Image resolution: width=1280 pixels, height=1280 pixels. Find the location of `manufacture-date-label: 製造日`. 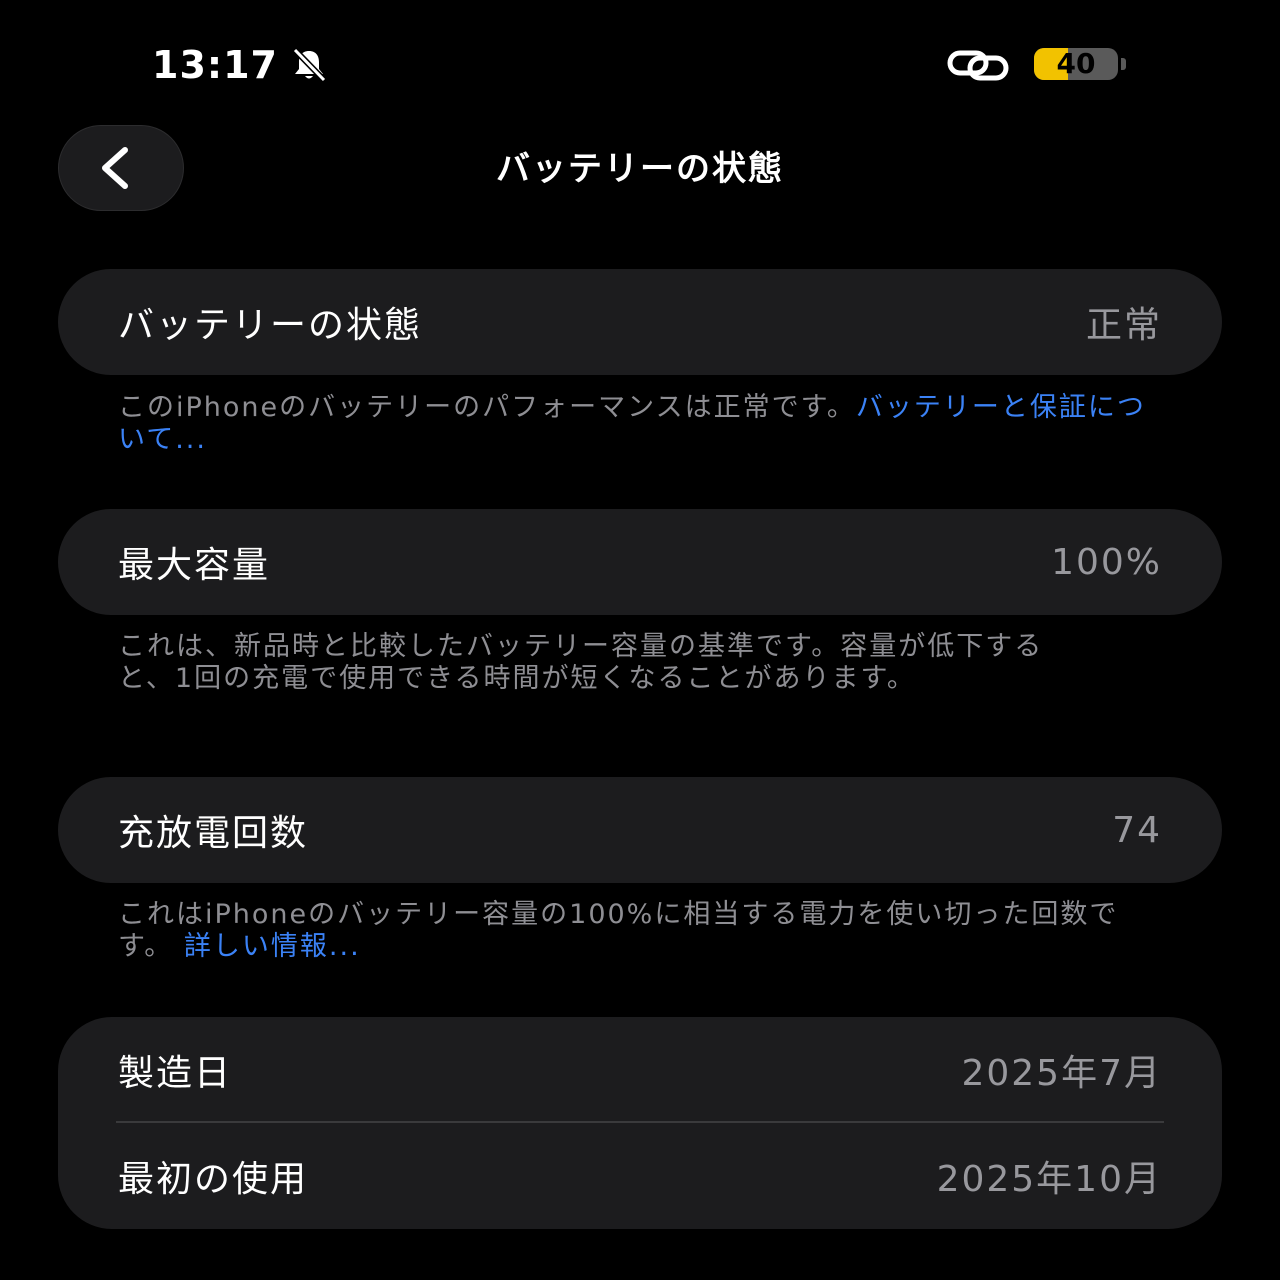

manufacture-date-label: 製造日 is located at coordinates (175, 1073).